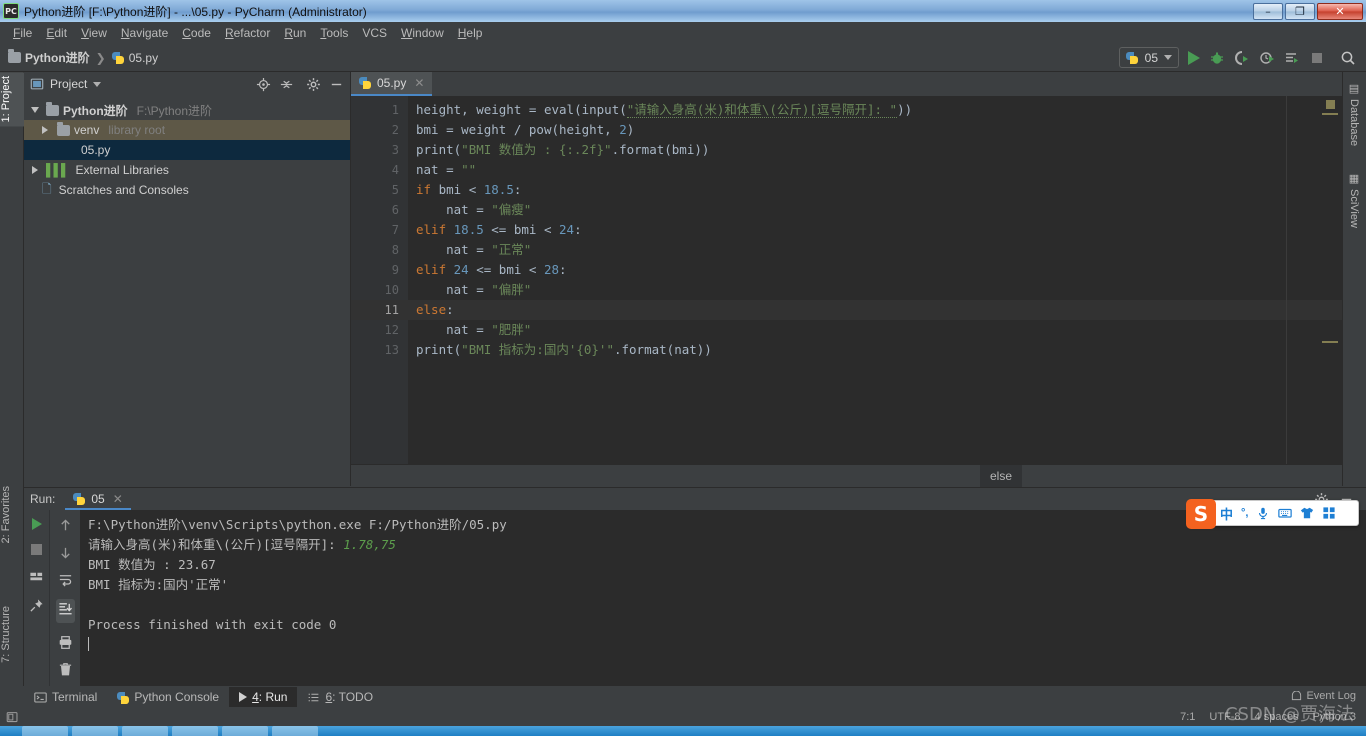 The width and height of the screenshot is (1366, 736). I want to click on folder-icon, so click(63, 128).